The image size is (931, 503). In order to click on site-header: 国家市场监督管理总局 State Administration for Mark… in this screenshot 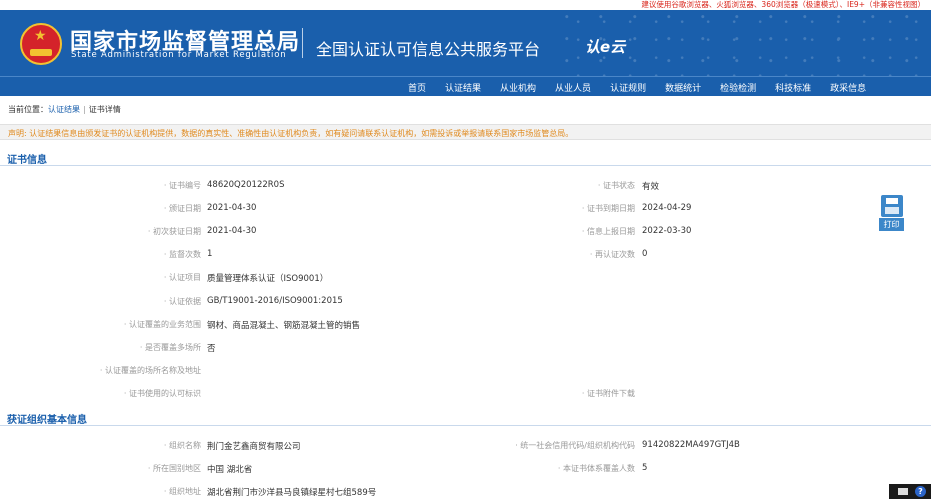, I will do `click(465, 43)`.